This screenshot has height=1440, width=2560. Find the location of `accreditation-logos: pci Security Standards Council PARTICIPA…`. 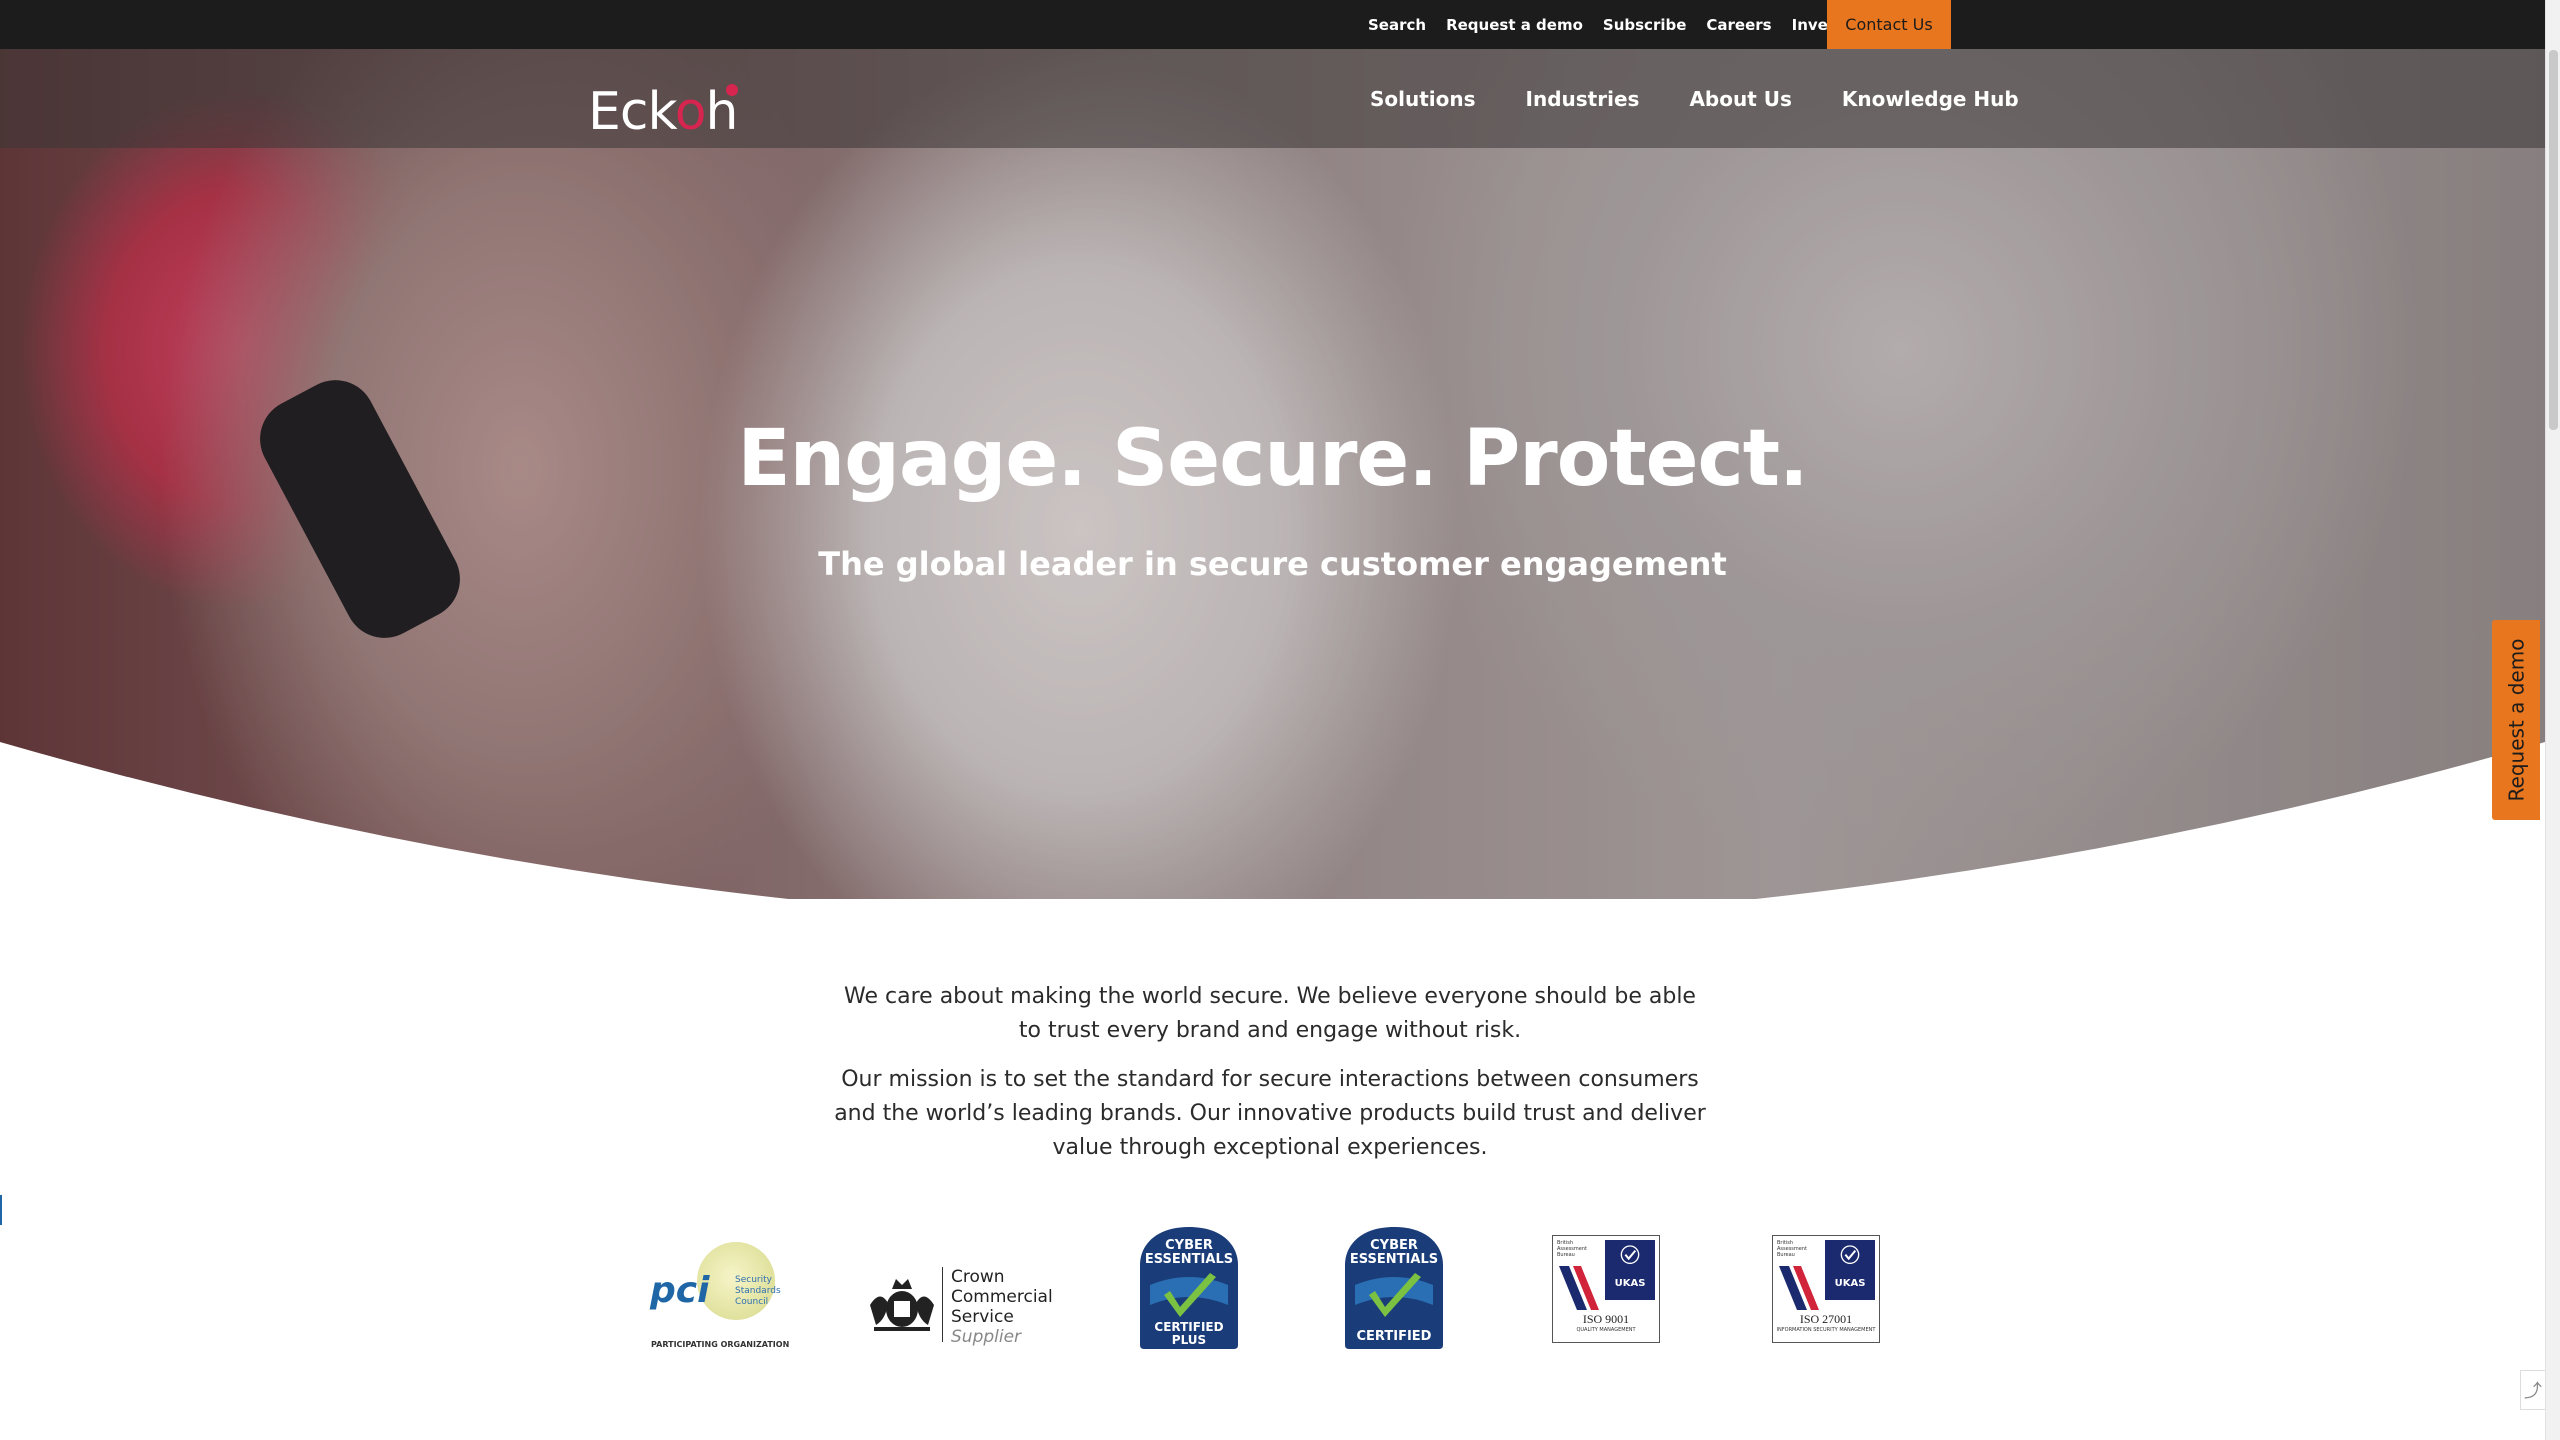

accreditation-logos: pci Security Standards Council PARTICIPA… is located at coordinates (1272, 1290).